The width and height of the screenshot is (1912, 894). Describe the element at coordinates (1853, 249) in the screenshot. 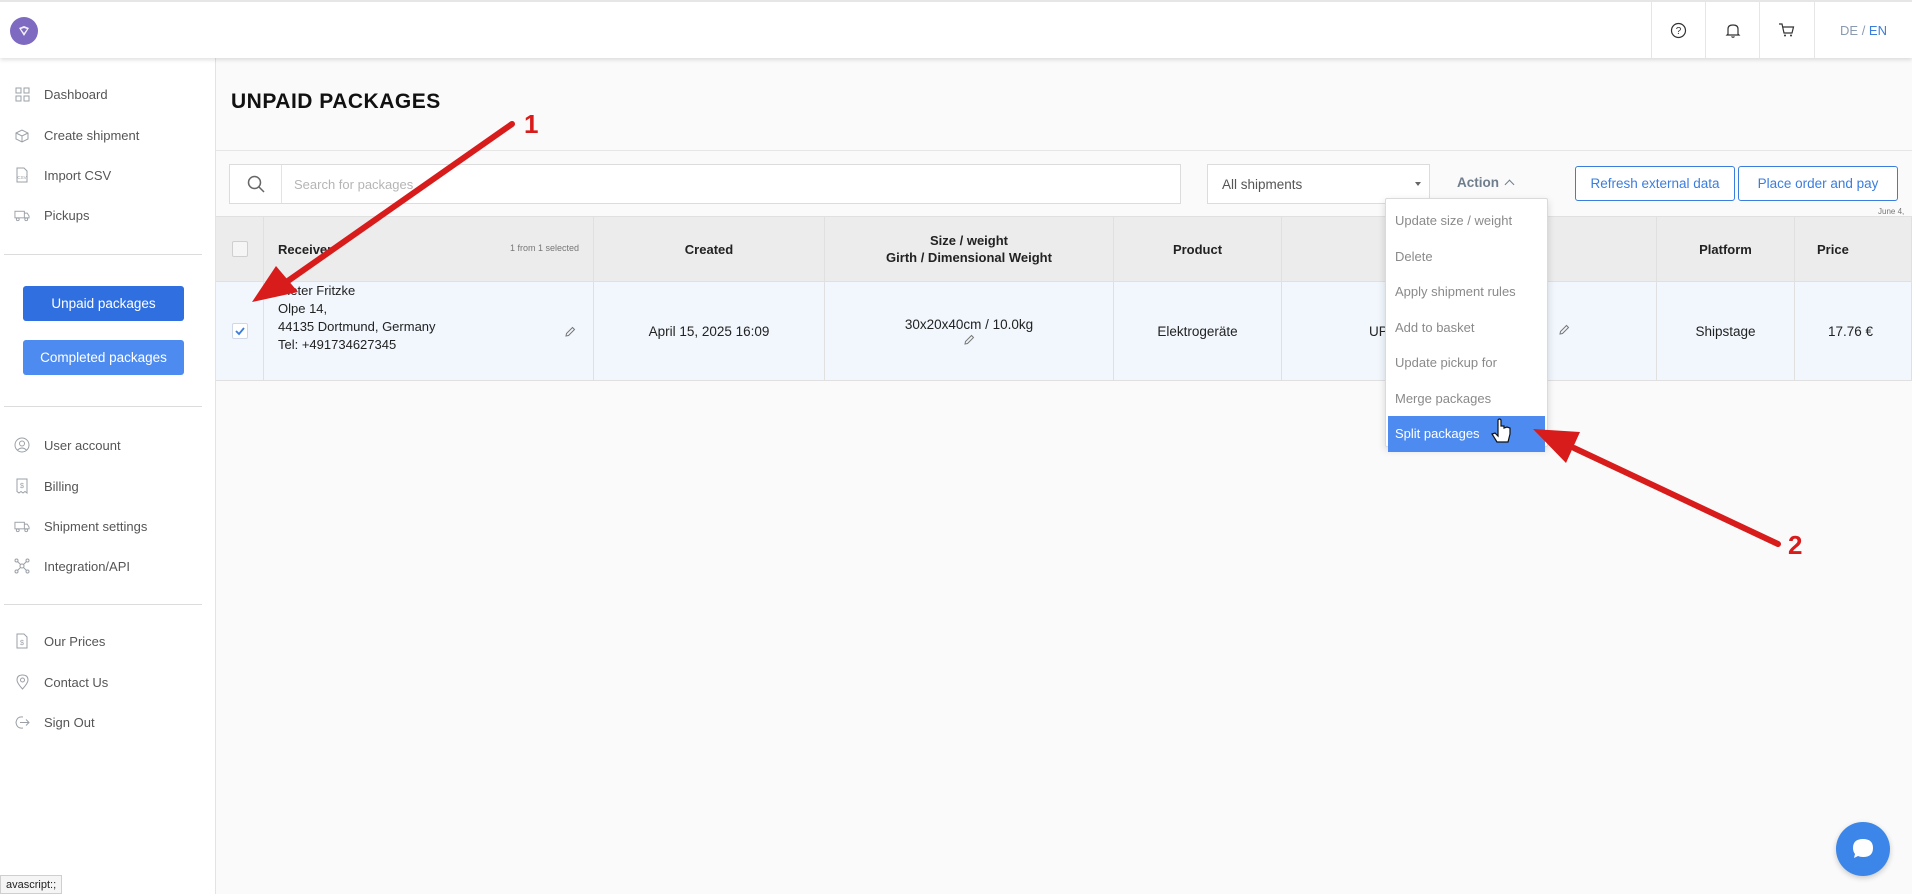

I see `header-price: Price` at that location.